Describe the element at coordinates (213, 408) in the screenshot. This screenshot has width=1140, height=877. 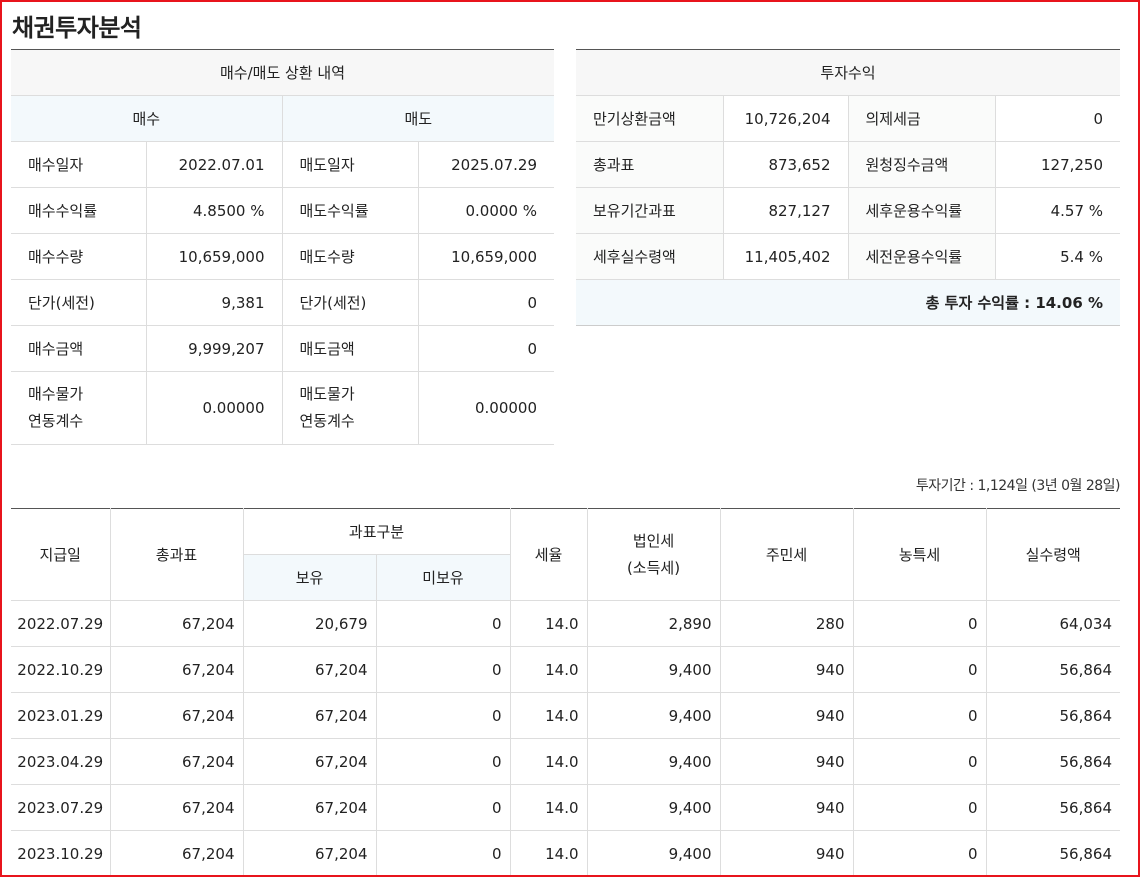
I see `buy-index-value: 0.00000` at that location.